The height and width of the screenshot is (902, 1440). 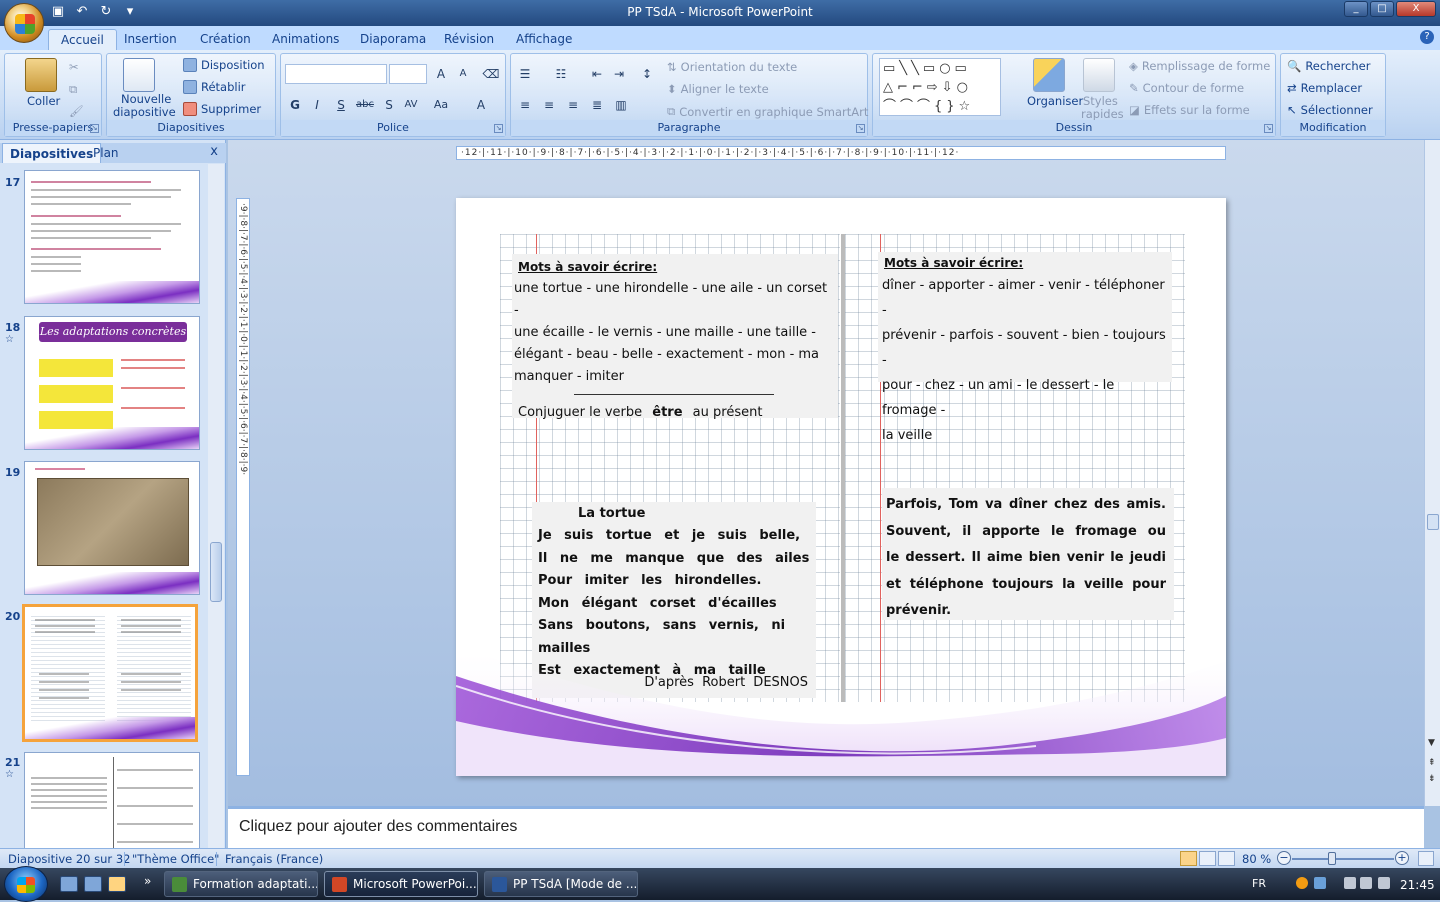 I want to click on copy-icon: ⧉, so click(x=73, y=89).